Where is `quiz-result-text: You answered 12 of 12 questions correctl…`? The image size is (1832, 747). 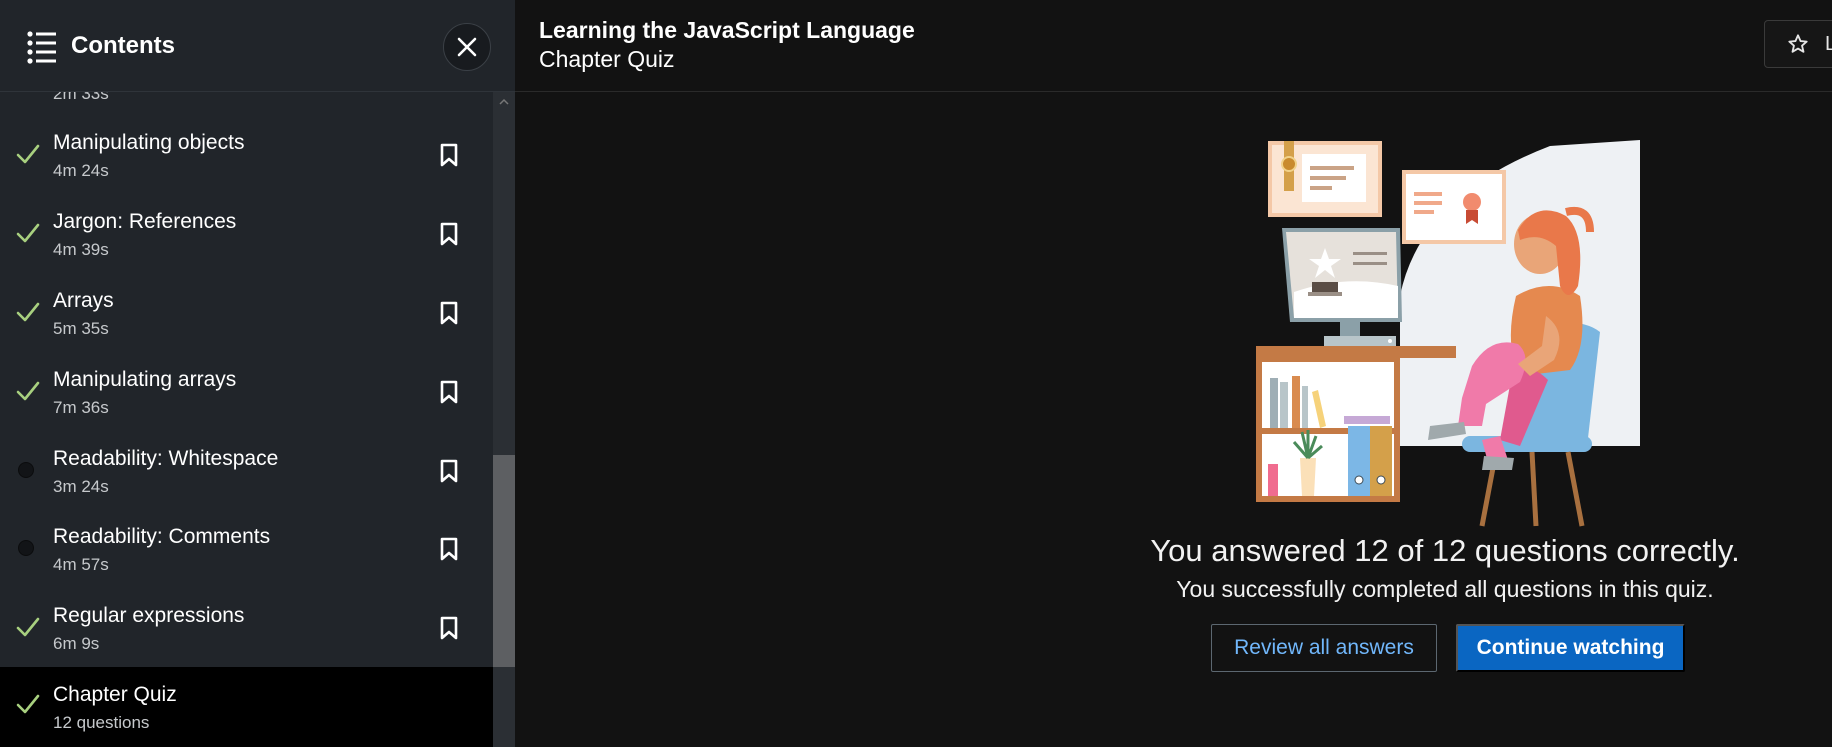
quiz-result-text: You answered 12 of 12 questions correctl… is located at coordinates (1445, 550).